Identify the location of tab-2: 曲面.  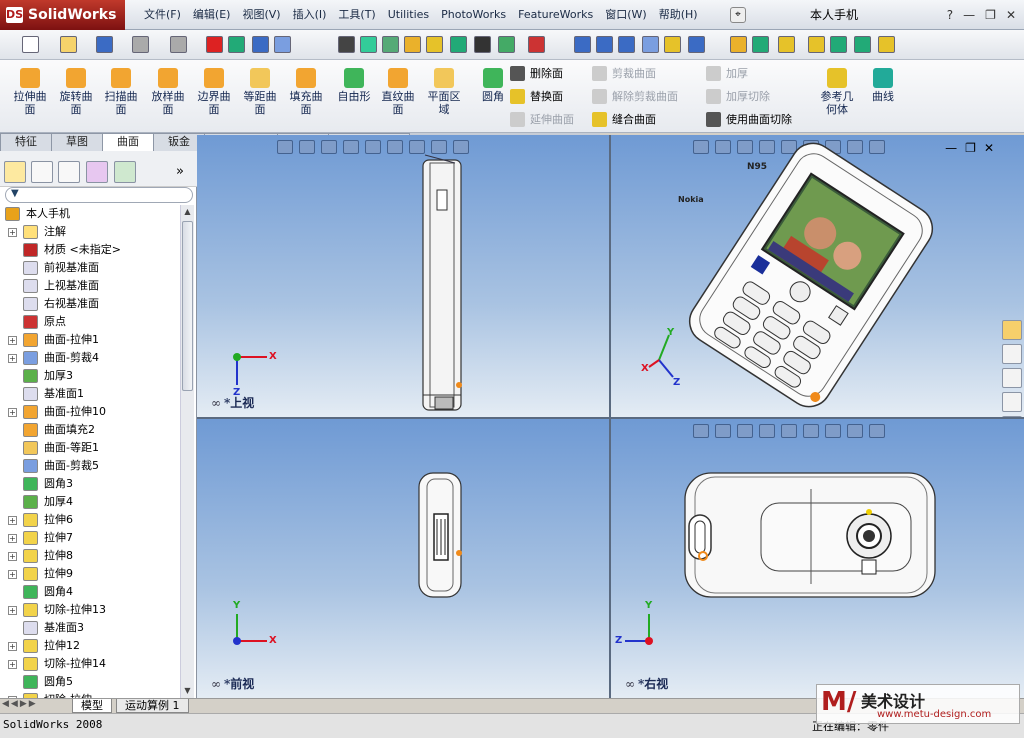
(128, 142).